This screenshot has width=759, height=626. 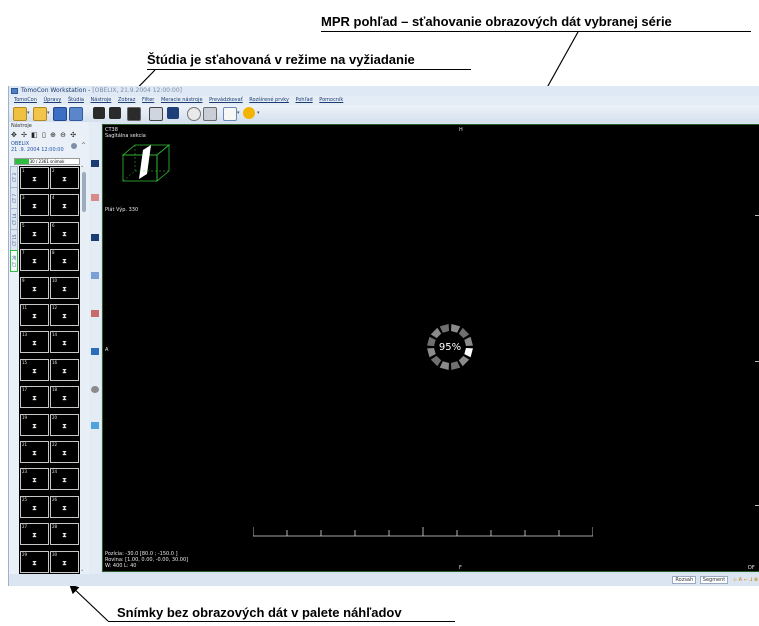 I want to click on thumbnail-number: 27, so click(x=25, y=527).